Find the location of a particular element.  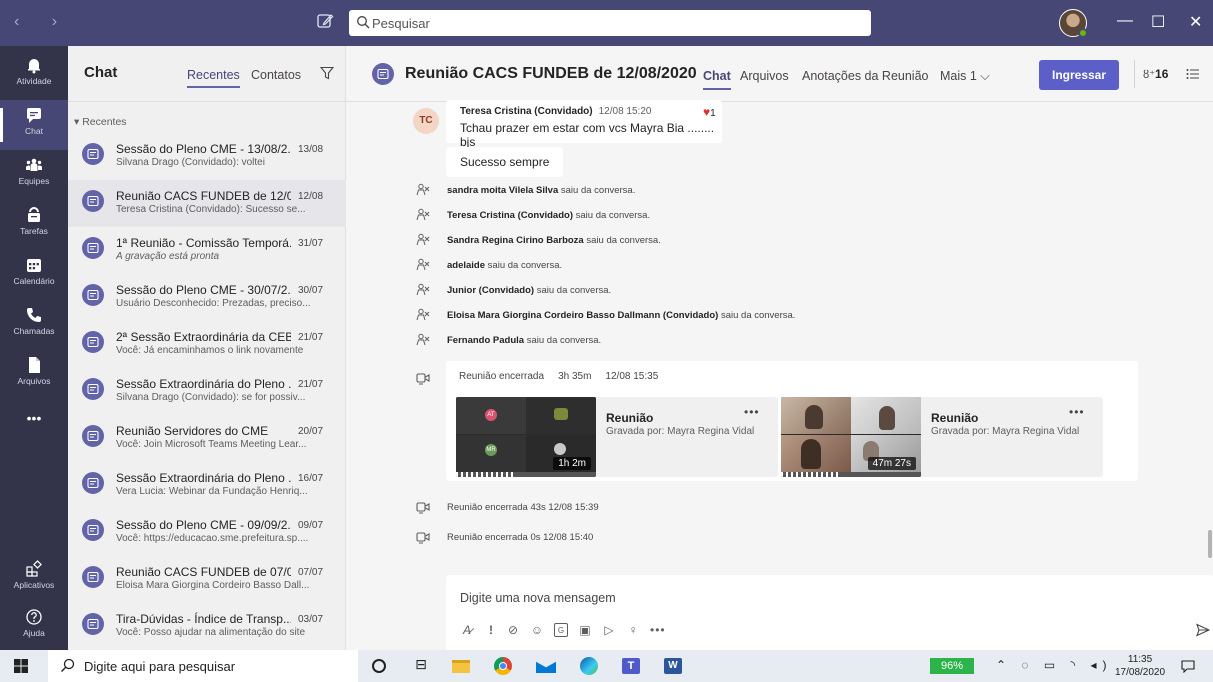

chat-title: Reunião Servidores do CME is located at coordinates (192, 431).